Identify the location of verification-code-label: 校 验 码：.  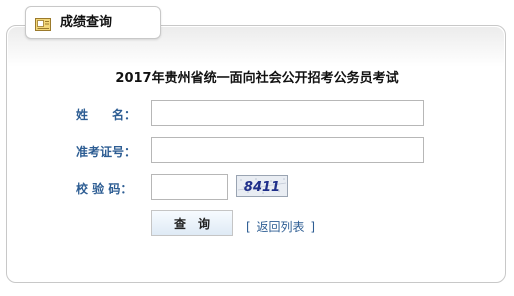
(104, 189).